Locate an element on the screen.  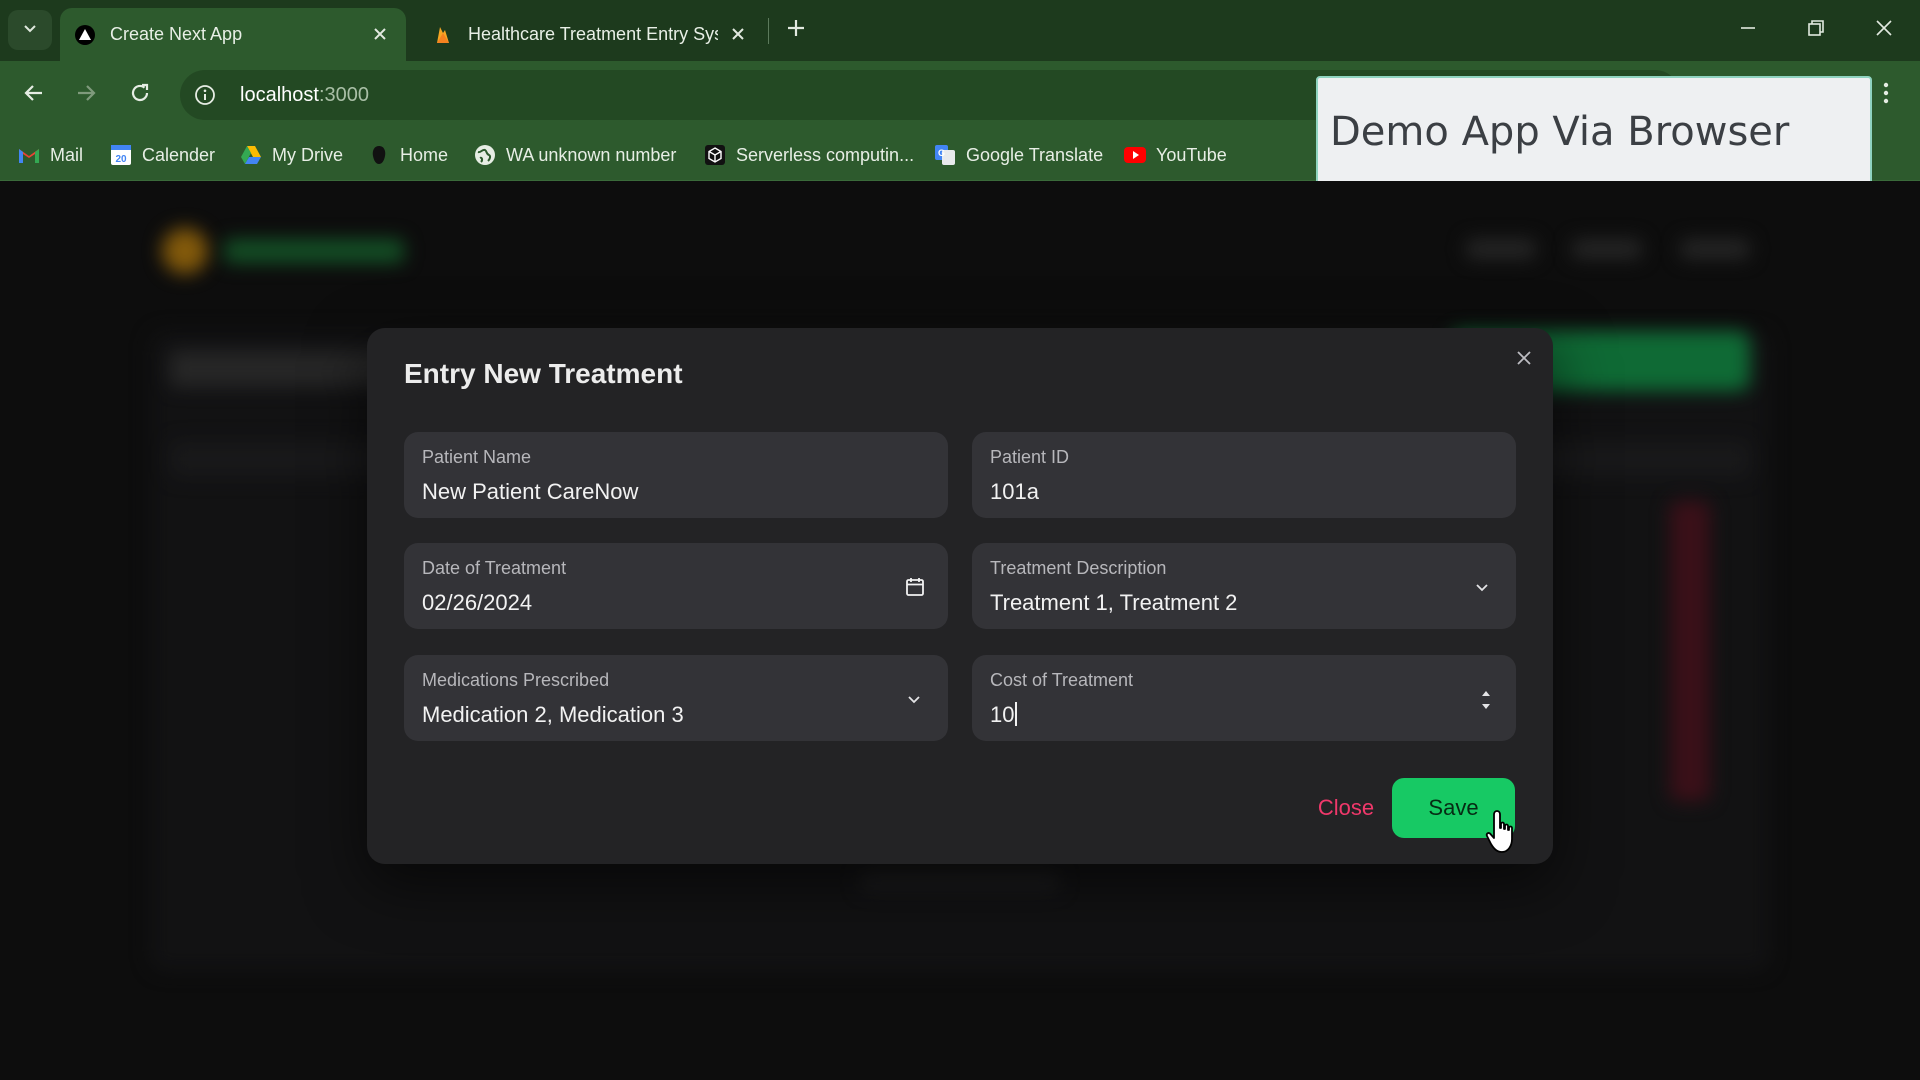
text-caret is located at coordinates (1016, 714).